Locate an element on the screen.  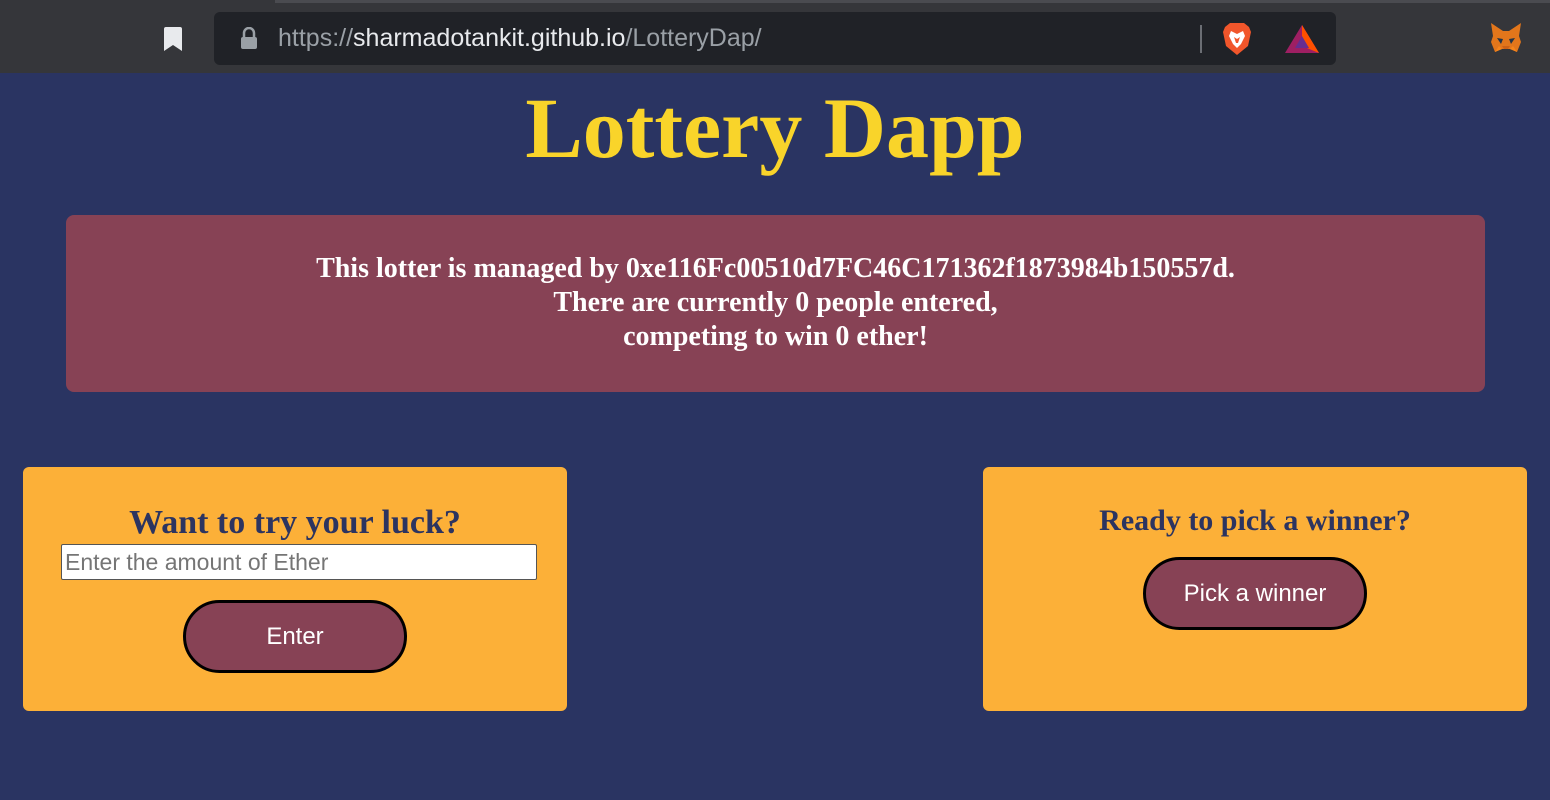
bookmark-icon is located at coordinates (173, 39).